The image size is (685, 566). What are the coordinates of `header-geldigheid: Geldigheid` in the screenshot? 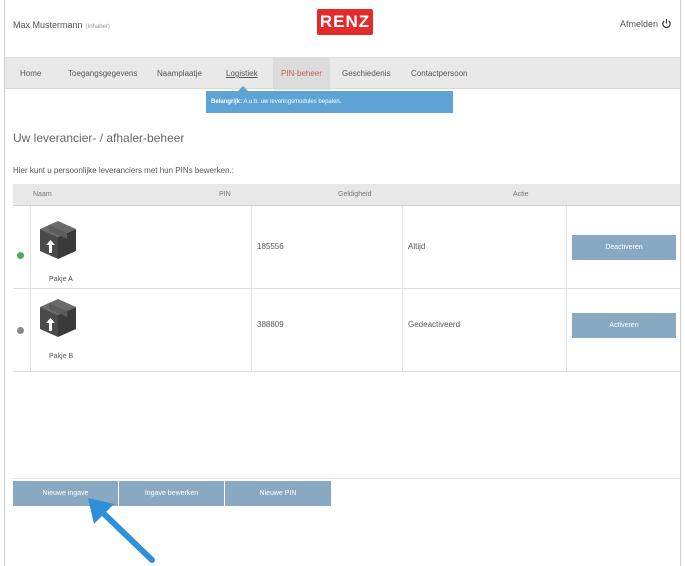 It's located at (355, 194).